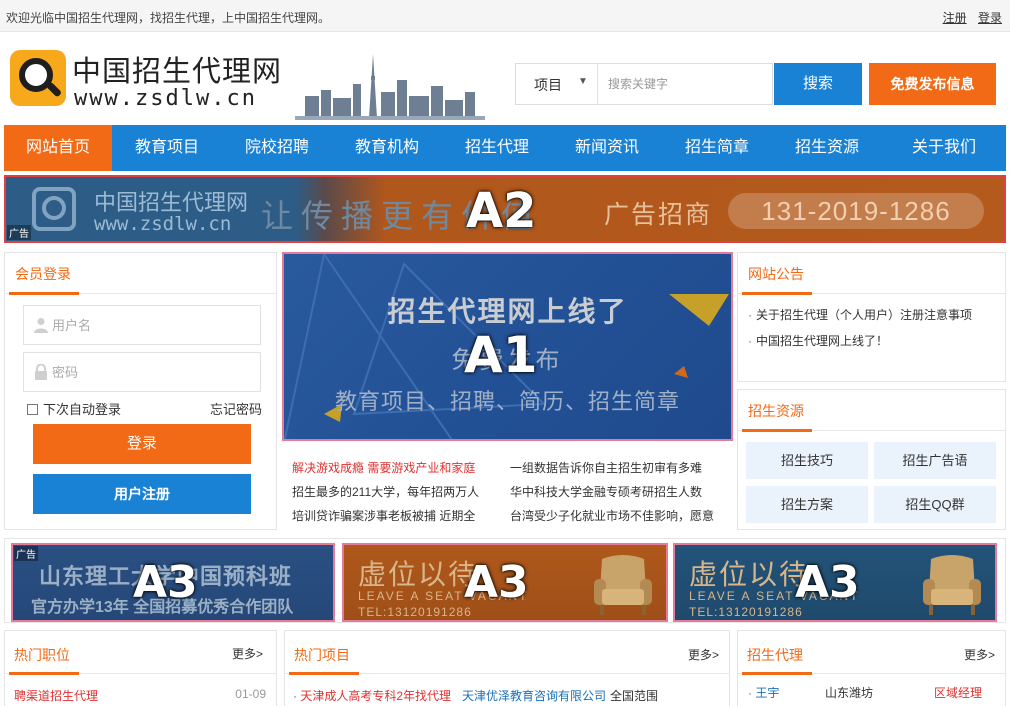 Image resolution: width=1010 pixels, height=706 pixels. Describe the element at coordinates (615, 491) in the screenshot. I see `news-item: 华中科技大学金融专硕考研招生人数` at that location.